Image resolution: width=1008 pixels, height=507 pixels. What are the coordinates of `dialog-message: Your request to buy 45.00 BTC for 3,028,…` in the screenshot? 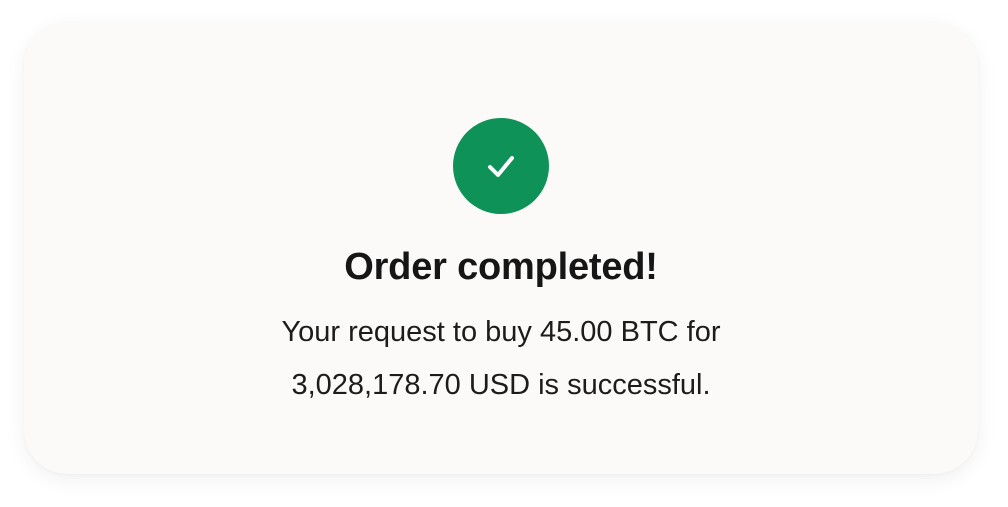 It's located at (501, 358).